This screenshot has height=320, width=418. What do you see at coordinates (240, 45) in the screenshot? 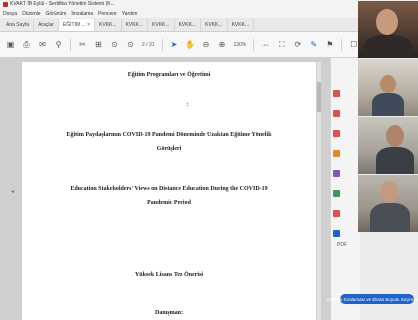
I see `zoom-level: 130%` at bounding box center [240, 45].